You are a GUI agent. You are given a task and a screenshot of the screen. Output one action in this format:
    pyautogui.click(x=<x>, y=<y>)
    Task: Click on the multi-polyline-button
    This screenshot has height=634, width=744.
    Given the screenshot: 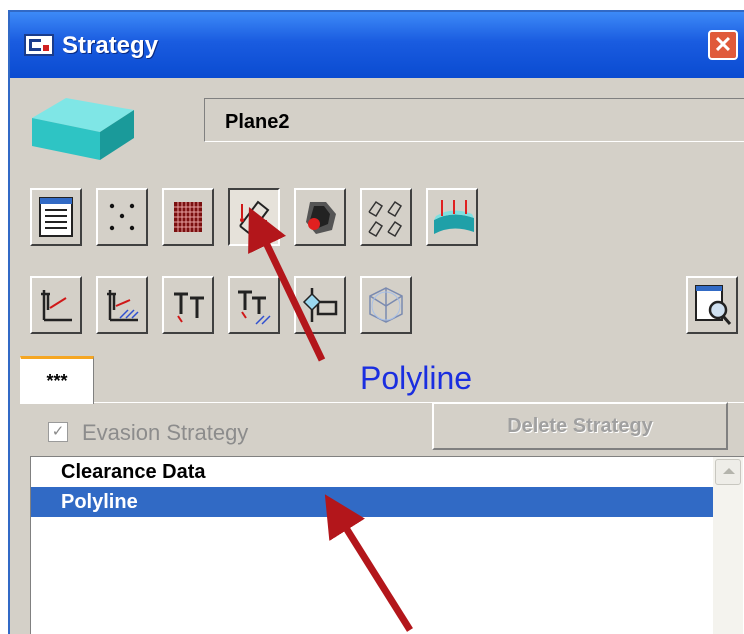 What is the action you would take?
    pyautogui.click(x=386, y=217)
    